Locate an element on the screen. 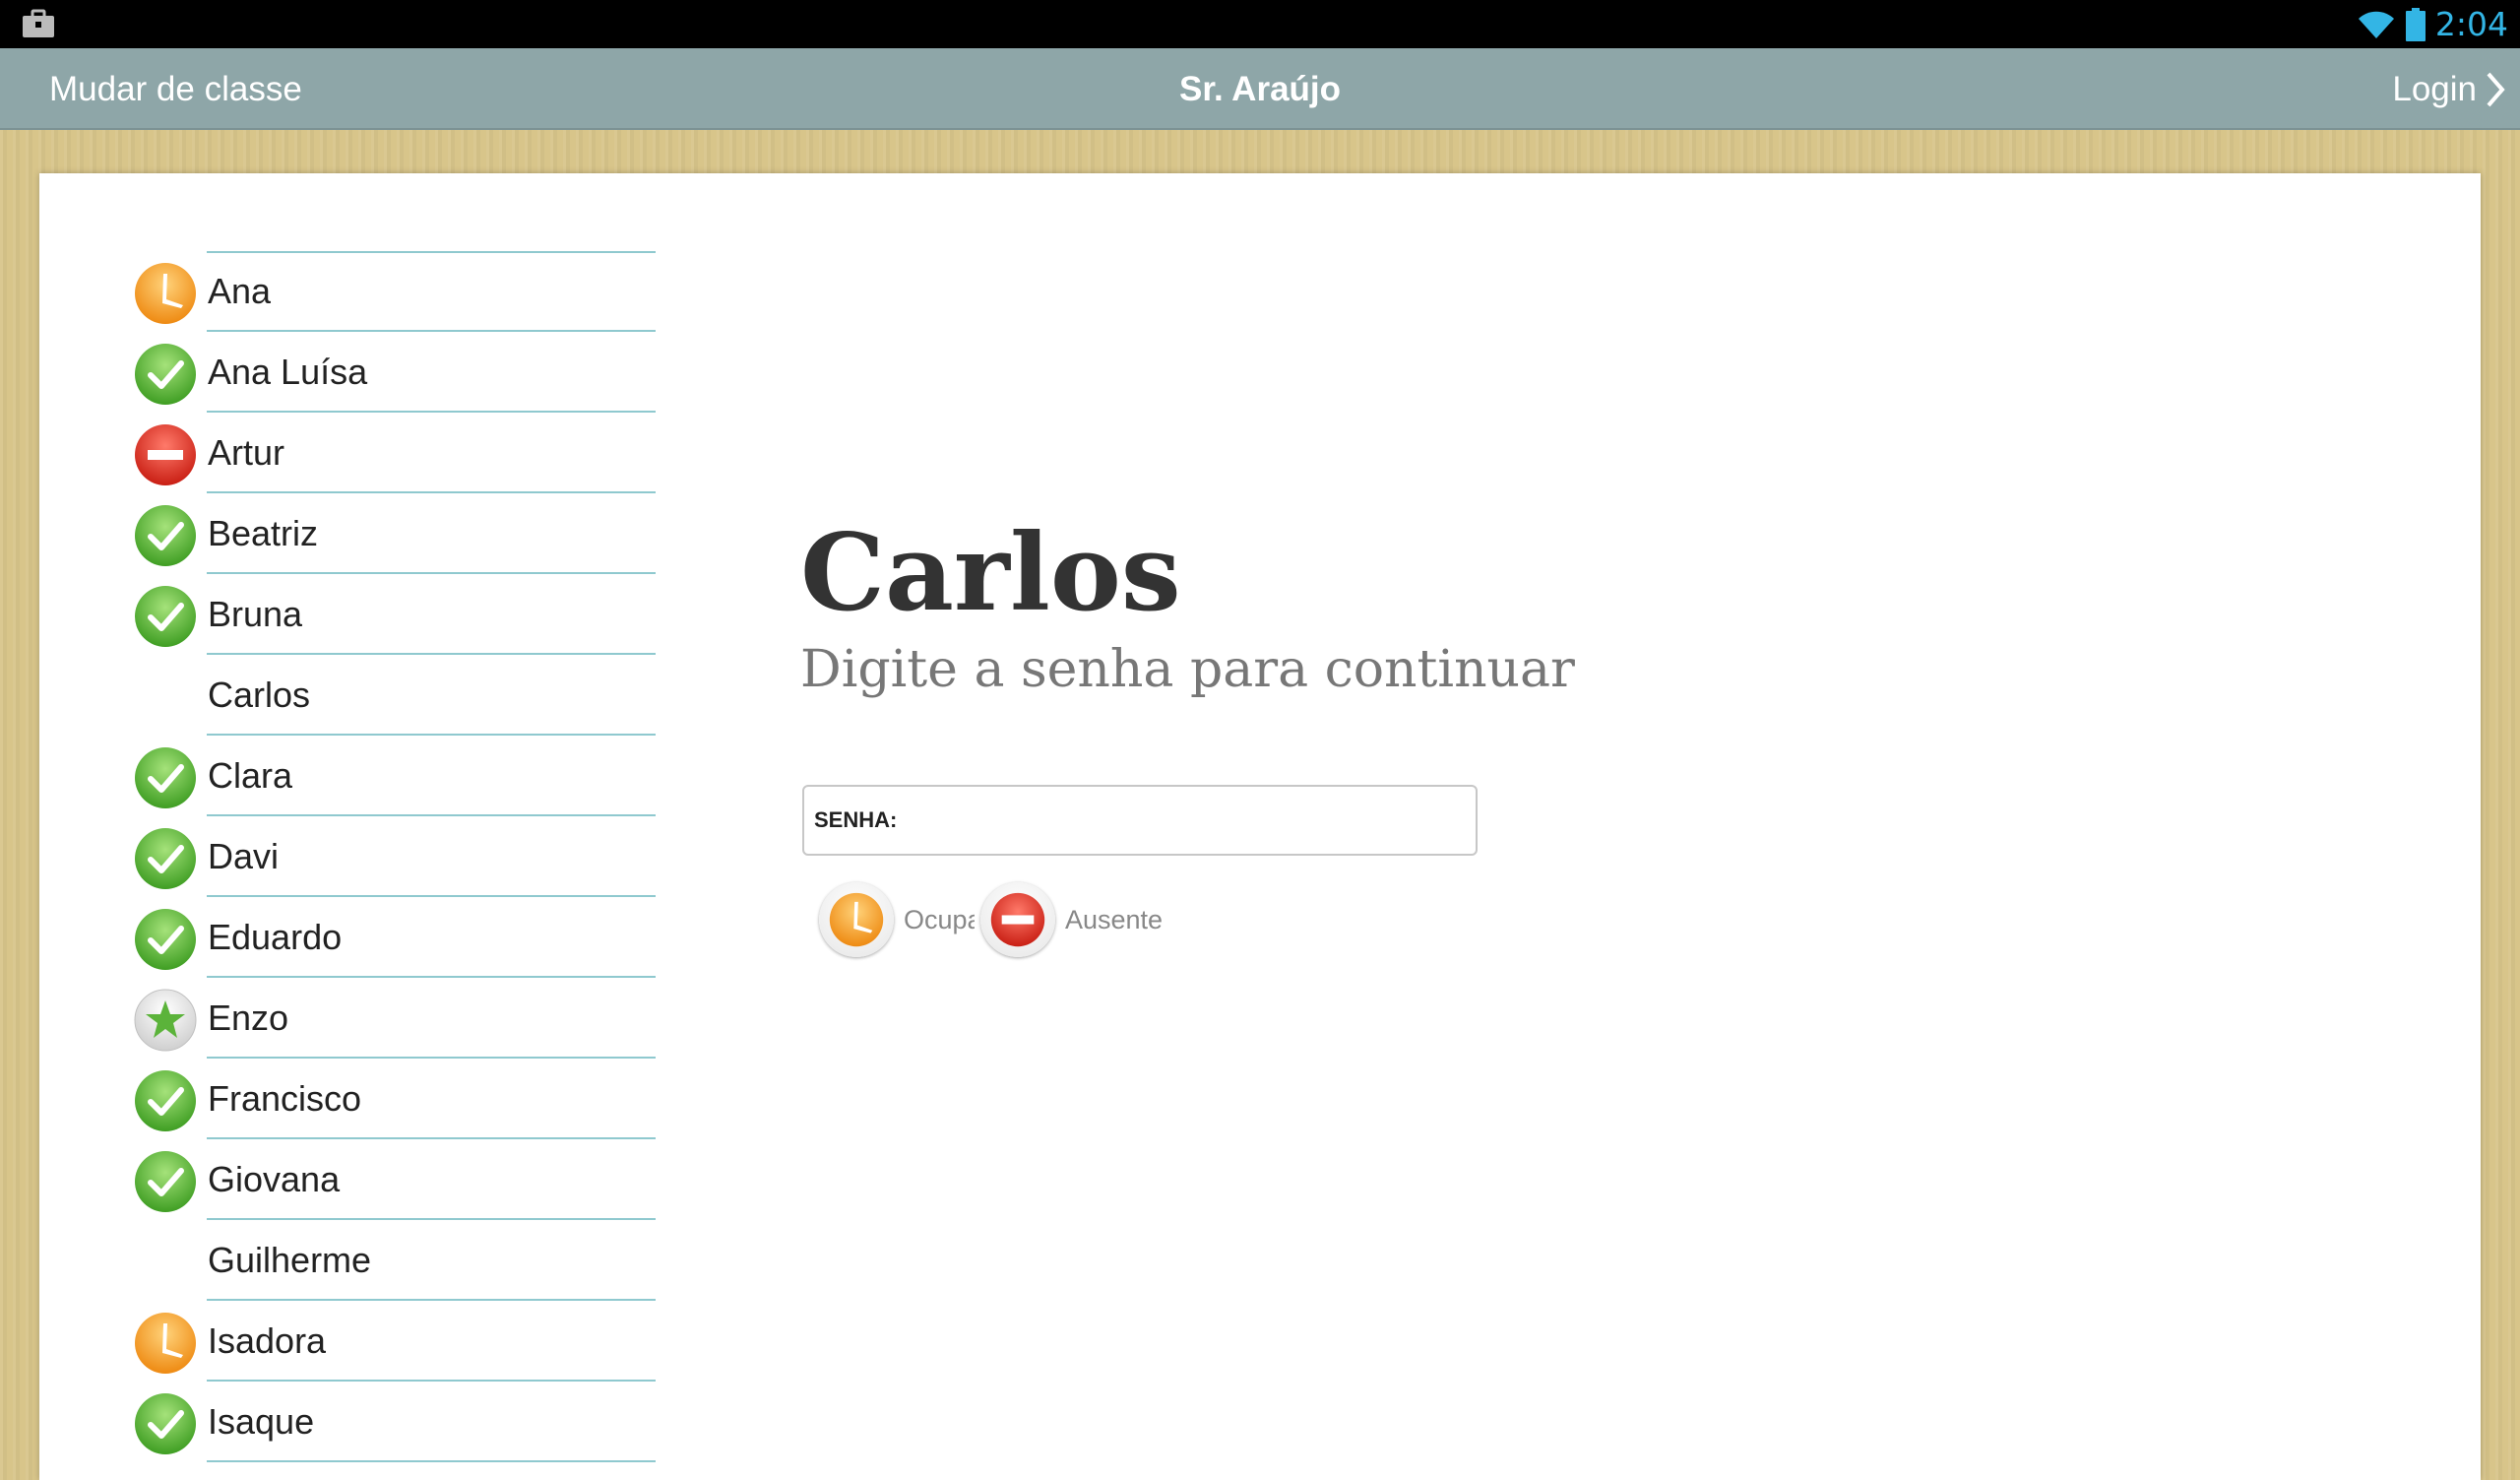 This screenshot has height=1480, width=2520. student-name: Isaque is located at coordinates (261, 1421).